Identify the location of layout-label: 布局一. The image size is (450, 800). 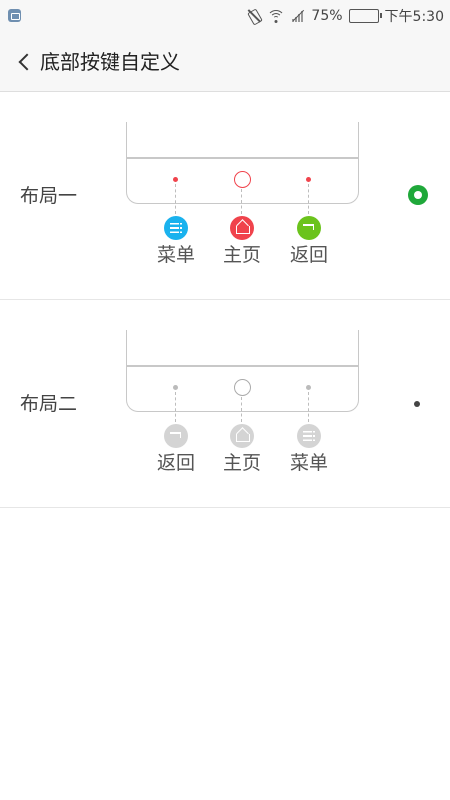
(49, 196).